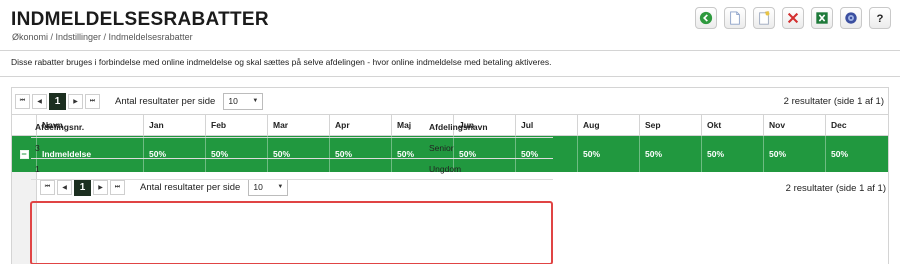  I want to click on last-page-button: ⏭, so click(92, 101).